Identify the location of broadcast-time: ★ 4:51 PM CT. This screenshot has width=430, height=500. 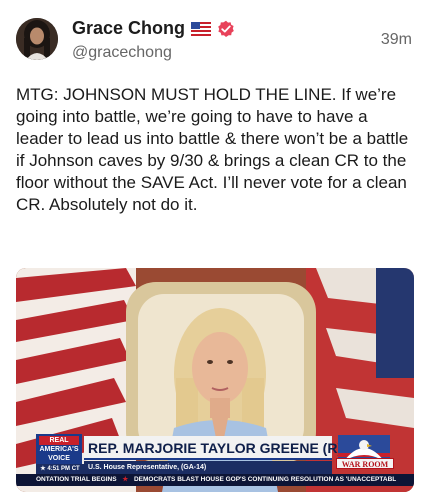
(60, 469).